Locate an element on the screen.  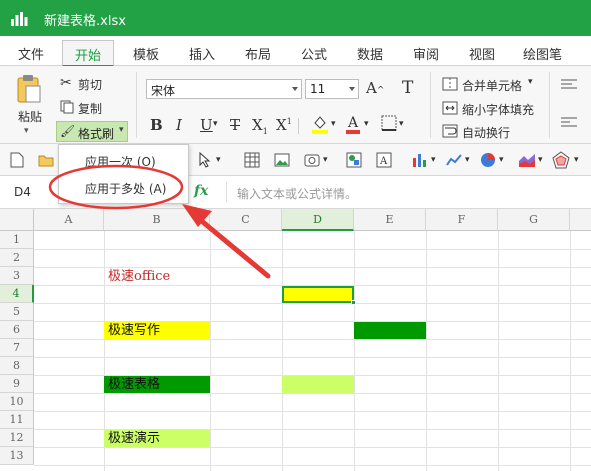
row-header: 3 is located at coordinates (17, 276).